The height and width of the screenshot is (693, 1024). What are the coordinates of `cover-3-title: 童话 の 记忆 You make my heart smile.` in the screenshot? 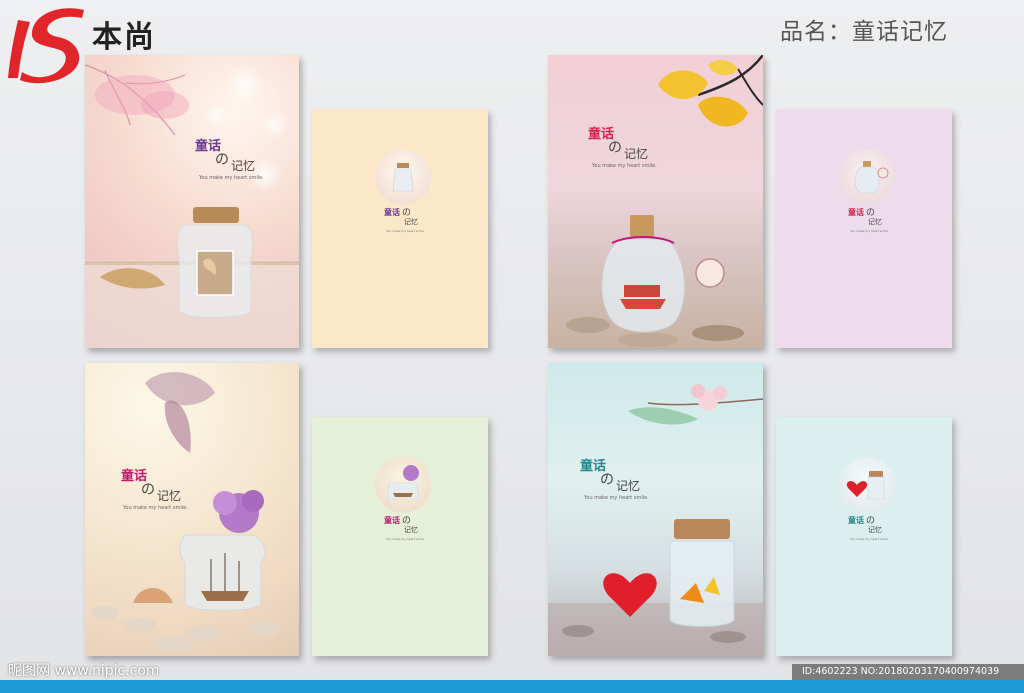 It's located at (181, 495).